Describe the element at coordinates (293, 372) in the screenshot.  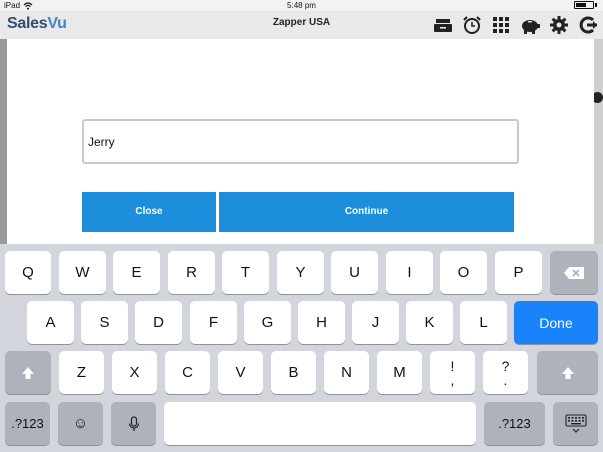
I see `key-b: B` at that location.